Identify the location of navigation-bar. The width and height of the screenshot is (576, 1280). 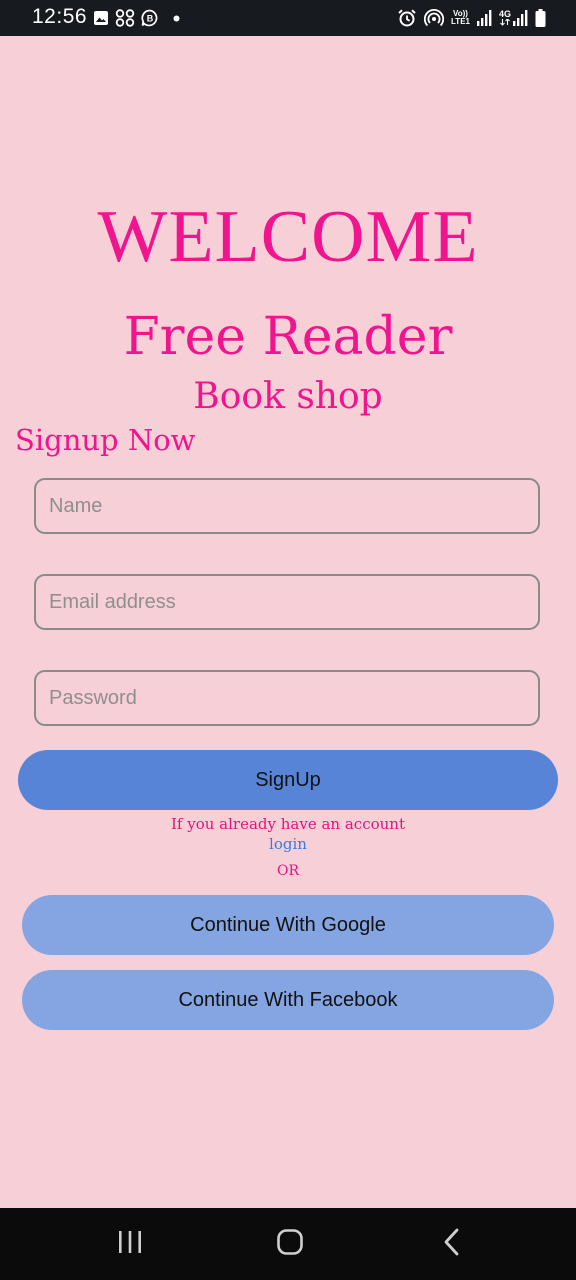
(288, 1244).